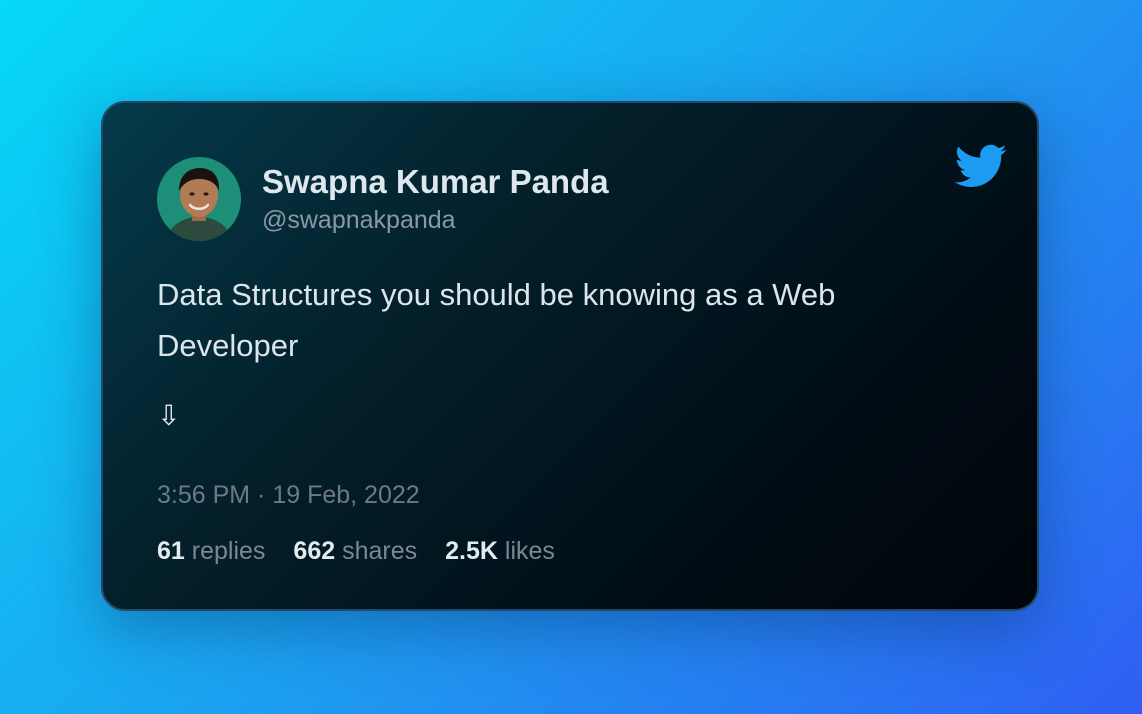  What do you see at coordinates (171, 551) in the screenshot?
I see `replies-count: 61` at bounding box center [171, 551].